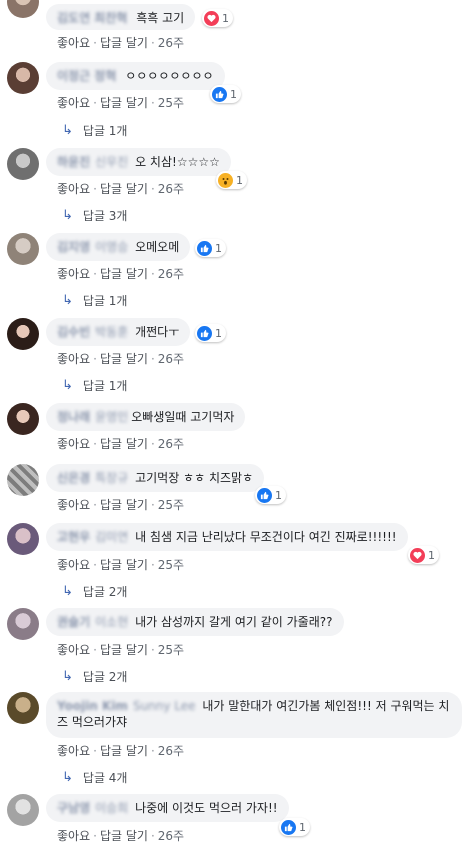 The image size is (473, 843). Describe the element at coordinates (67, 591) in the screenshot. I see `reply-arrow-icon: ↳` at that location.